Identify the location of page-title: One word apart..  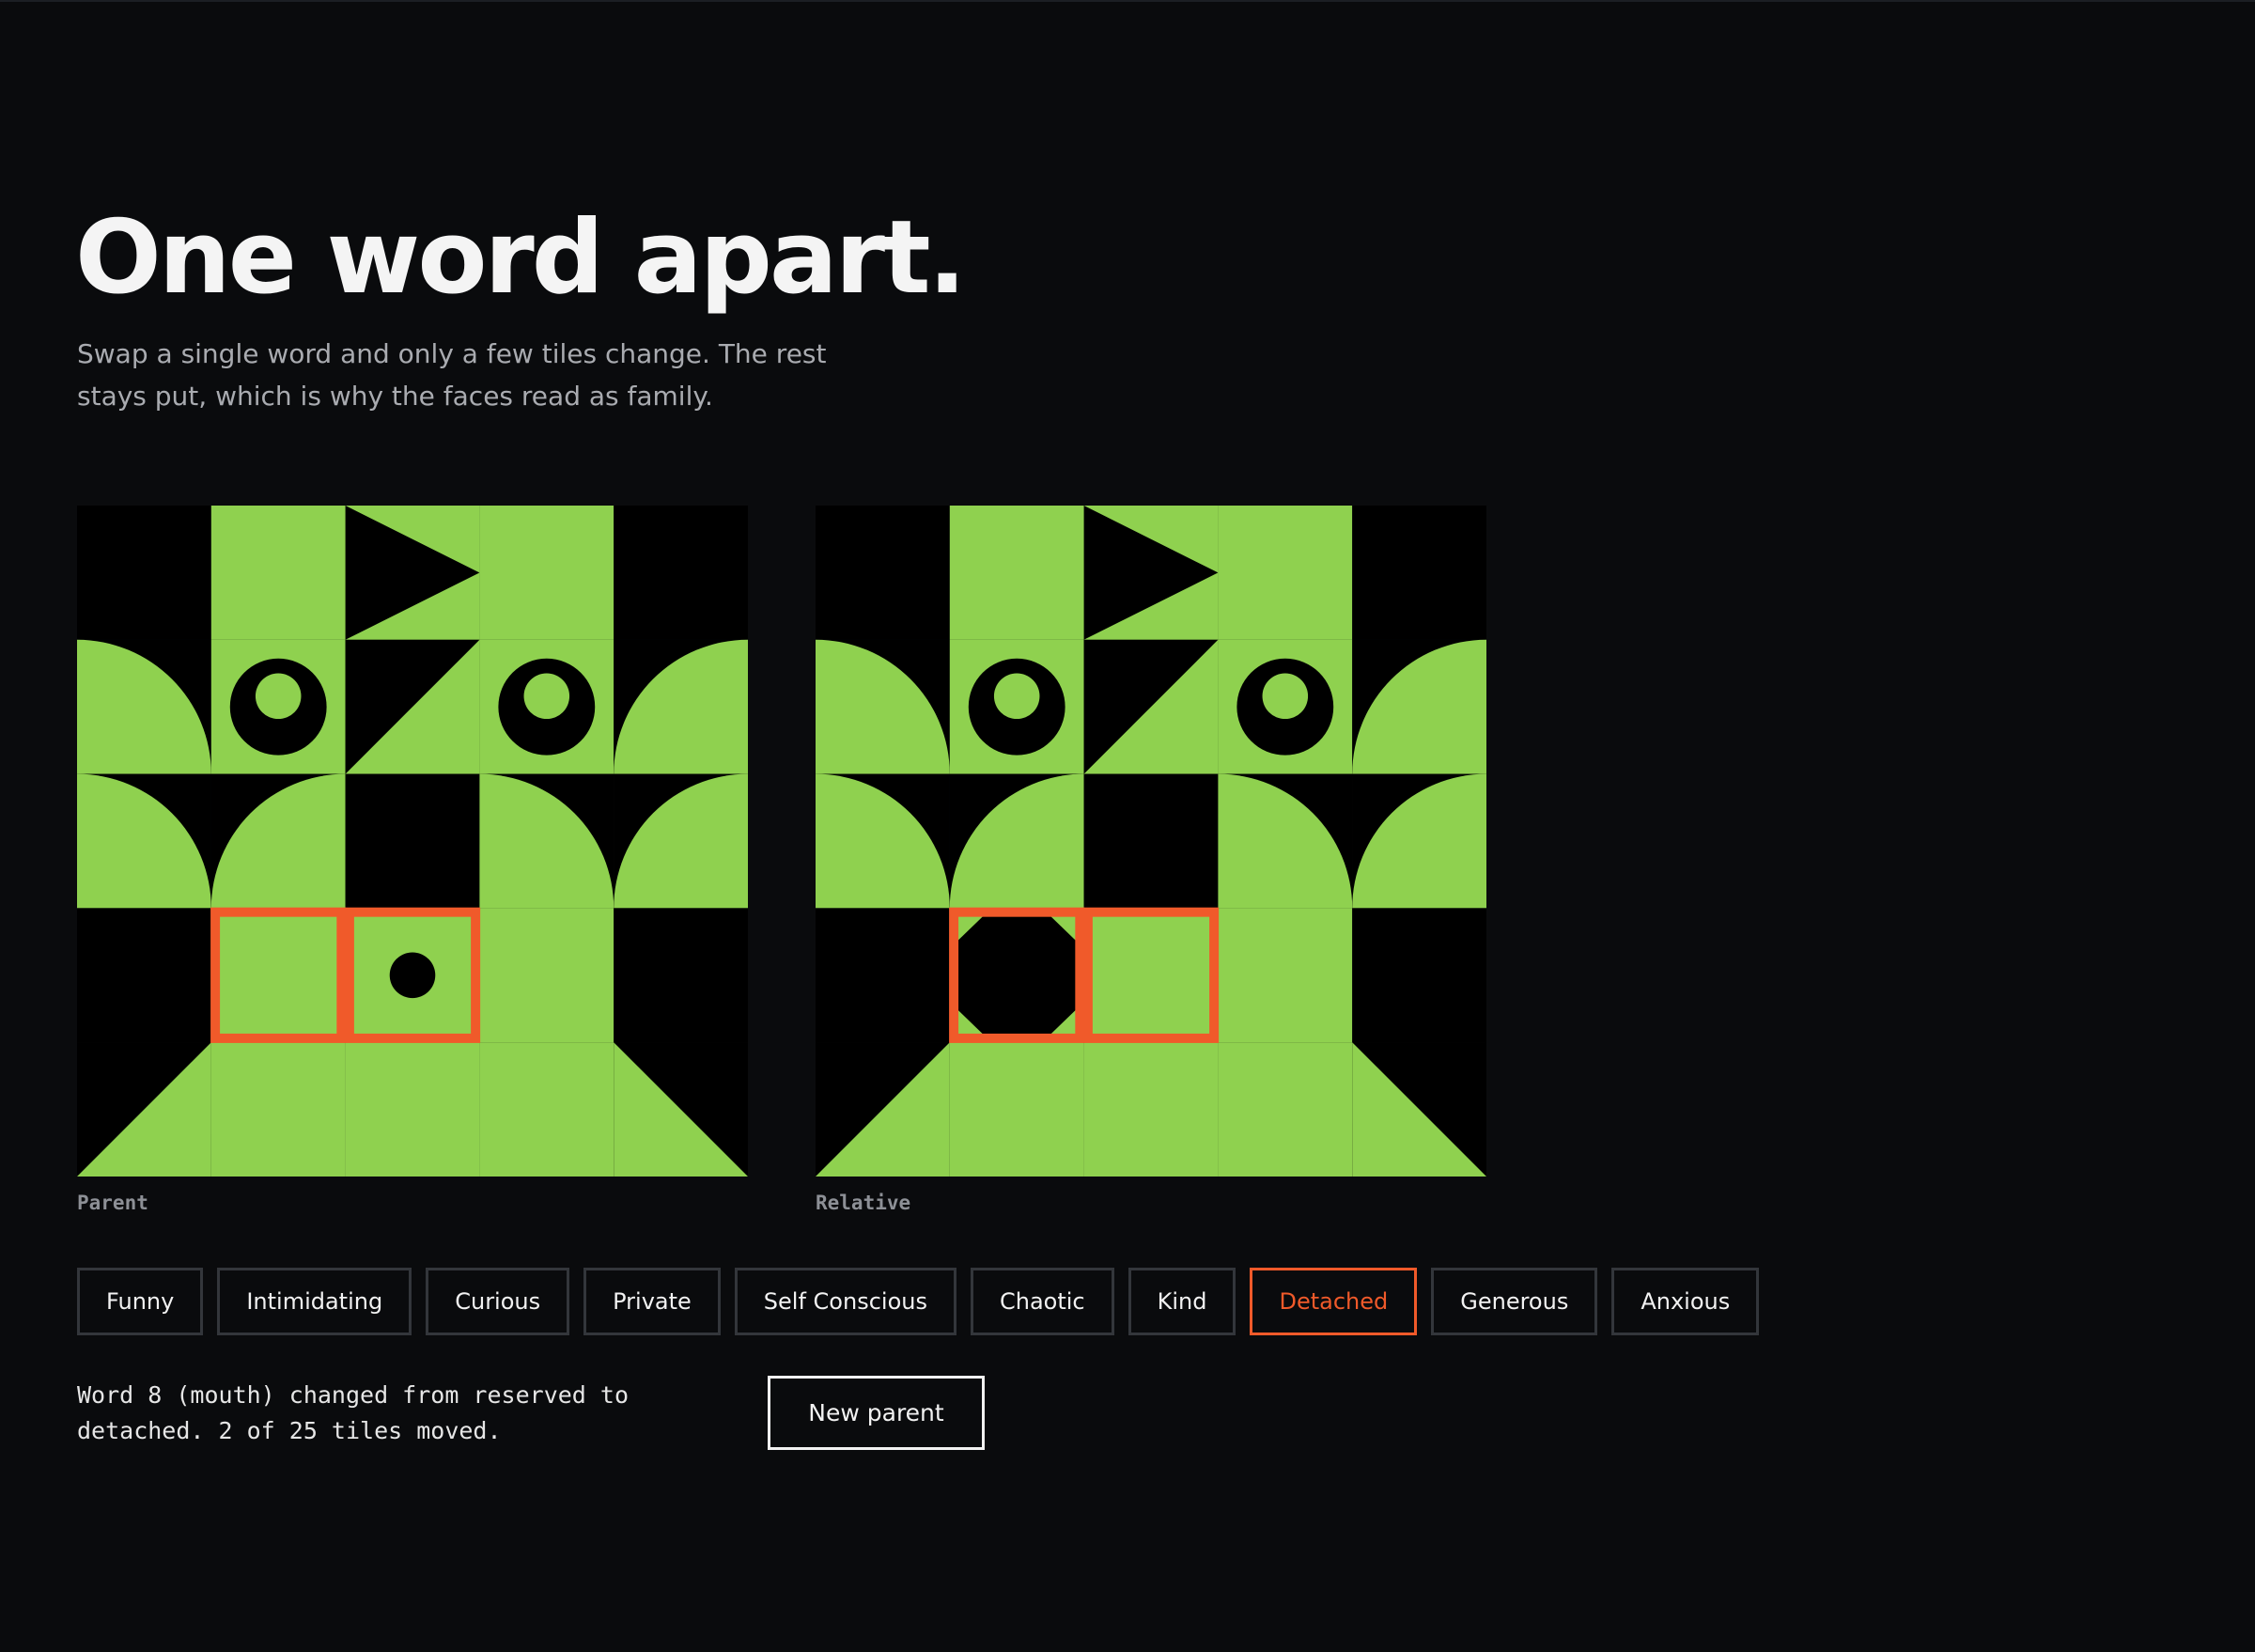
(521, 258).